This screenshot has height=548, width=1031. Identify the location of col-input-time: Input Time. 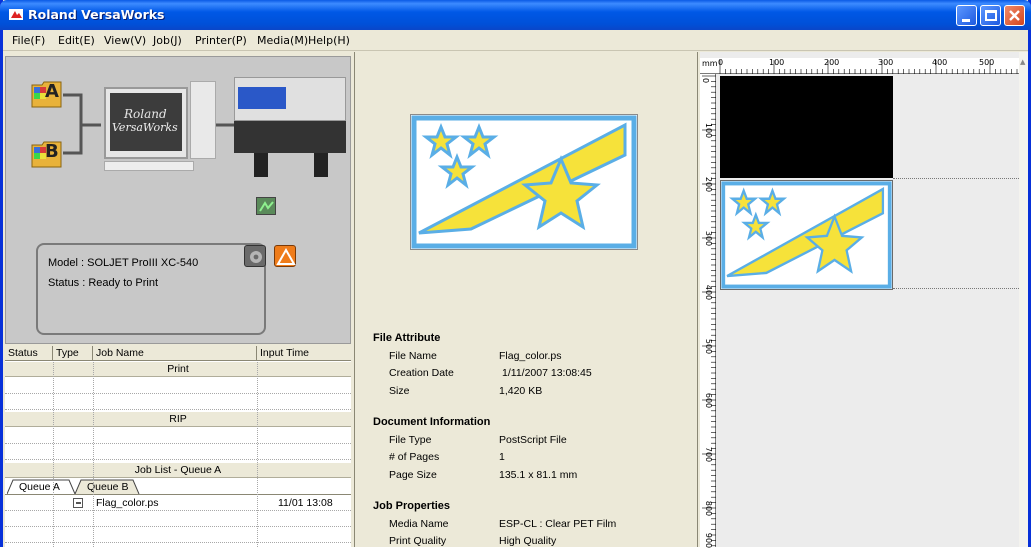
(304, 353).